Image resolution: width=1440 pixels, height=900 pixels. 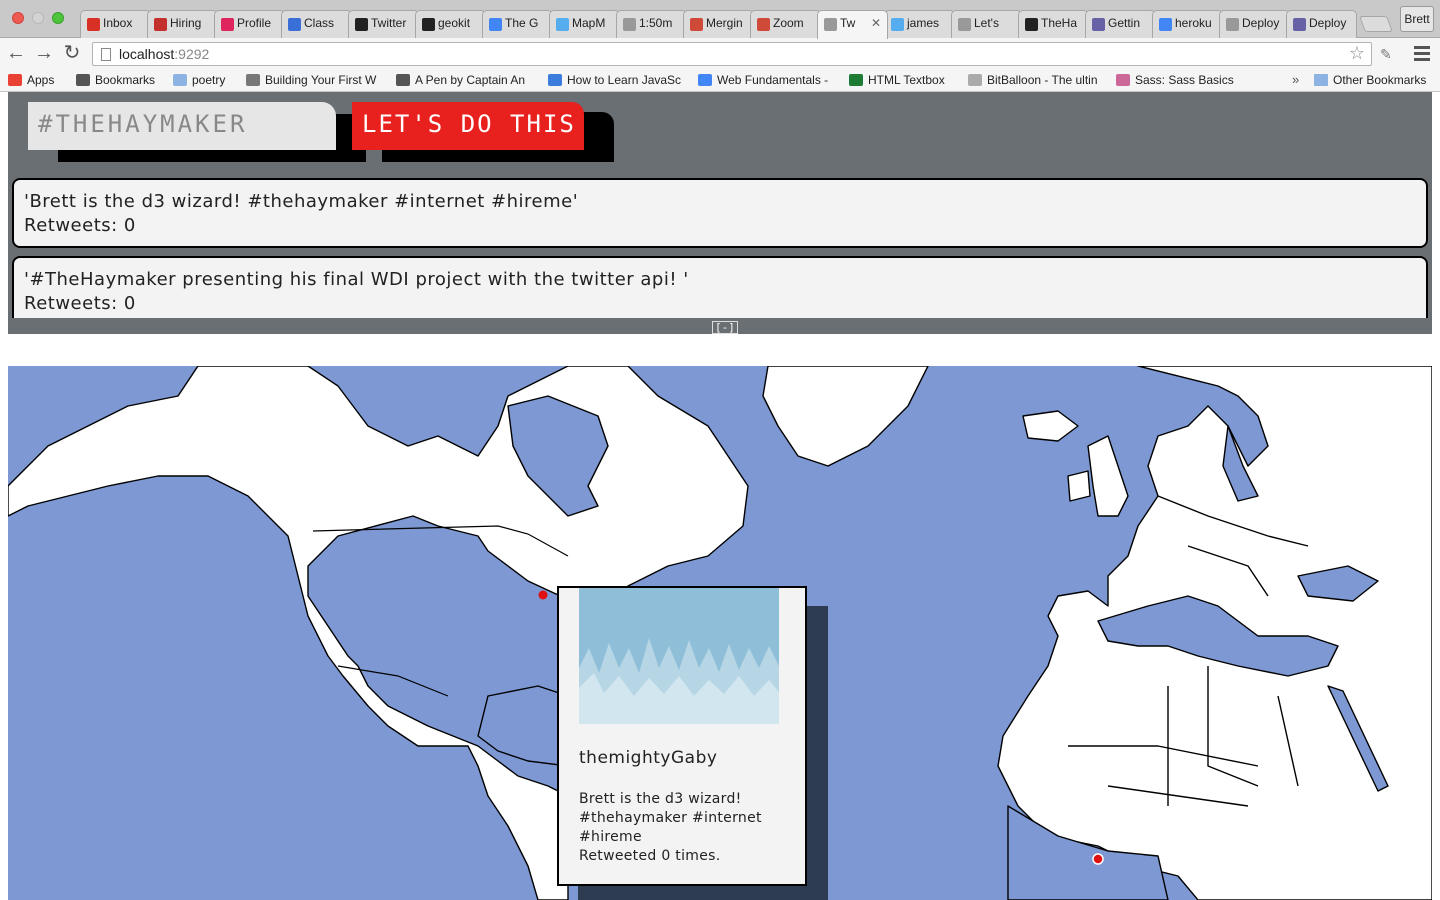 I want to click on tab-label: TheHa, so click(x=1059, y=23).